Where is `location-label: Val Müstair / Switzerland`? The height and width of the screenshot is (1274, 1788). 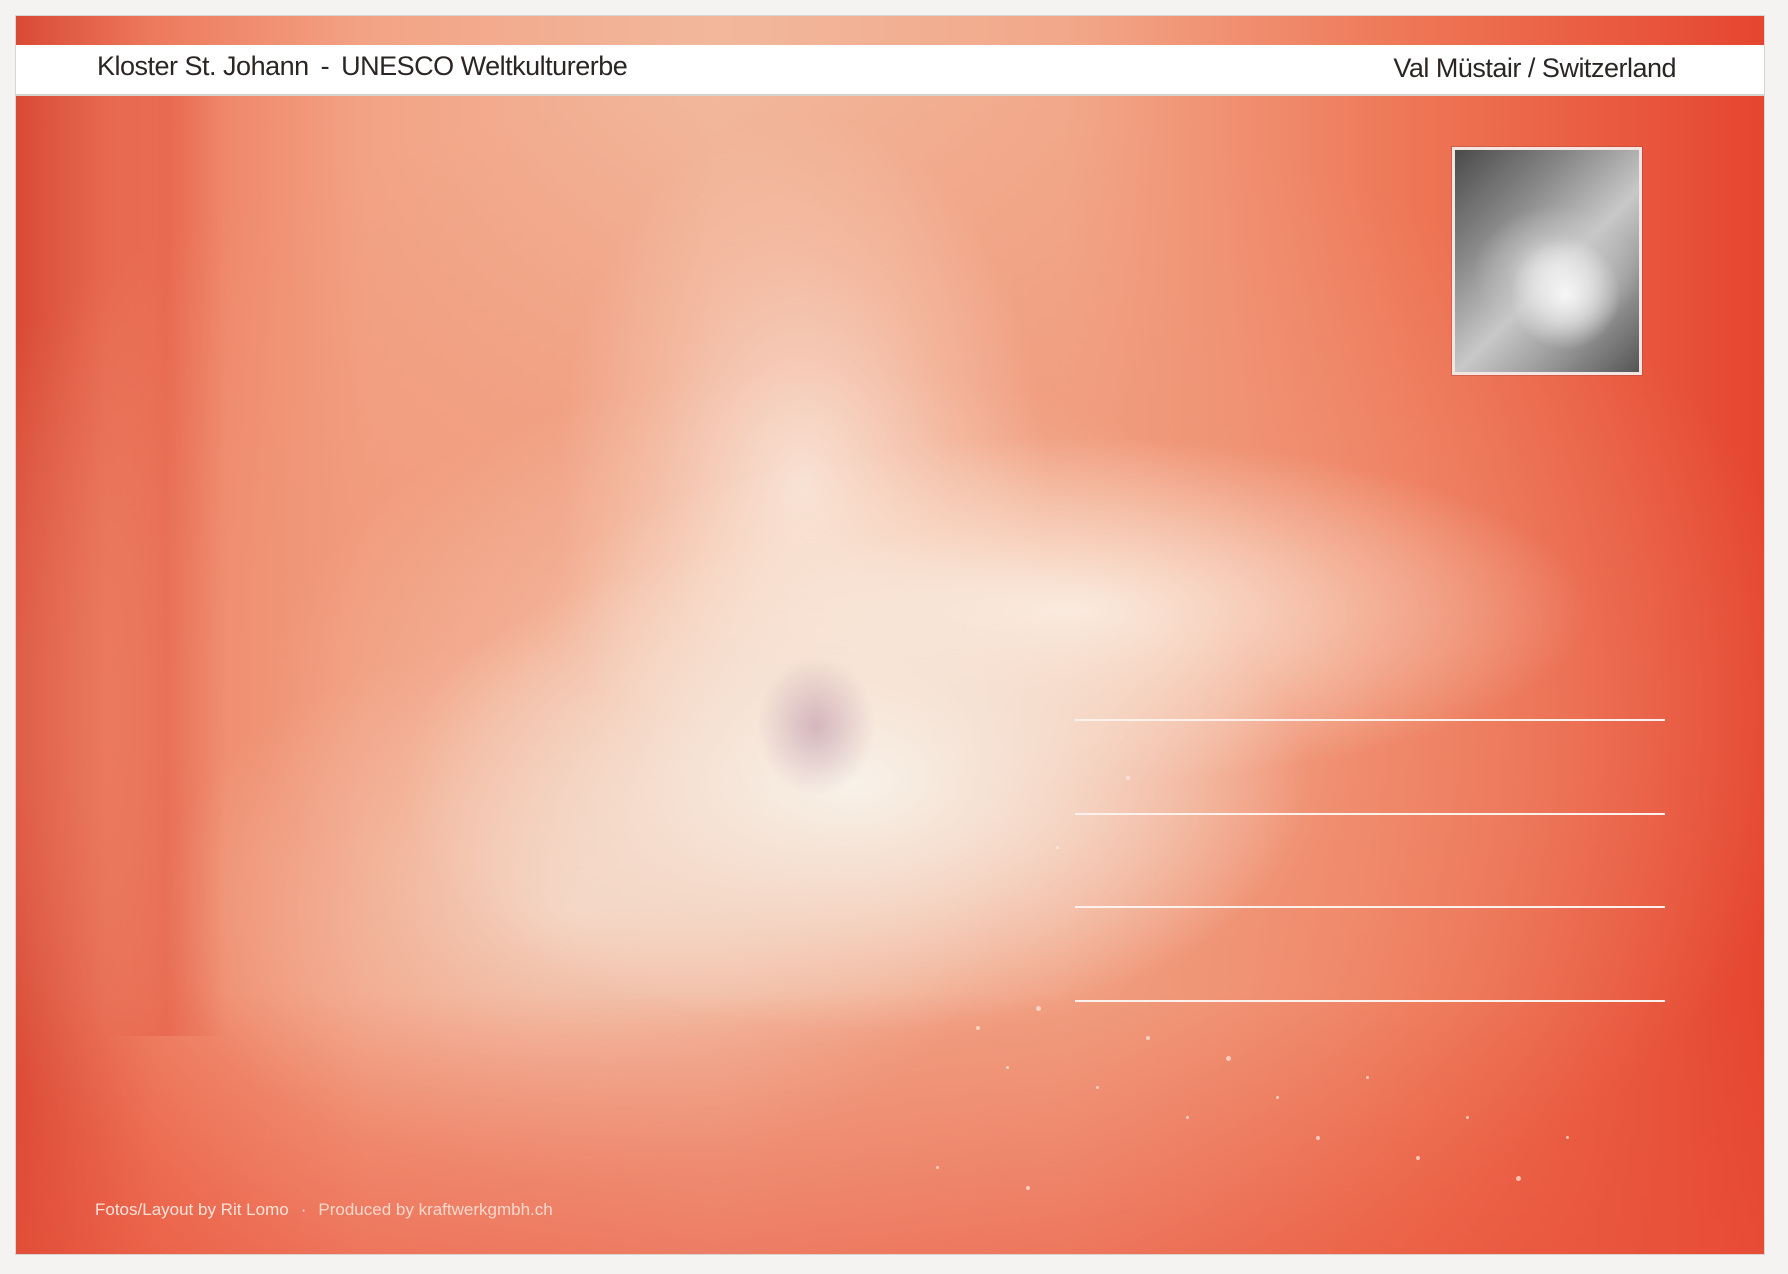 location-label: Val Müstair / Switzerland is located at coordinates (1534, 68).